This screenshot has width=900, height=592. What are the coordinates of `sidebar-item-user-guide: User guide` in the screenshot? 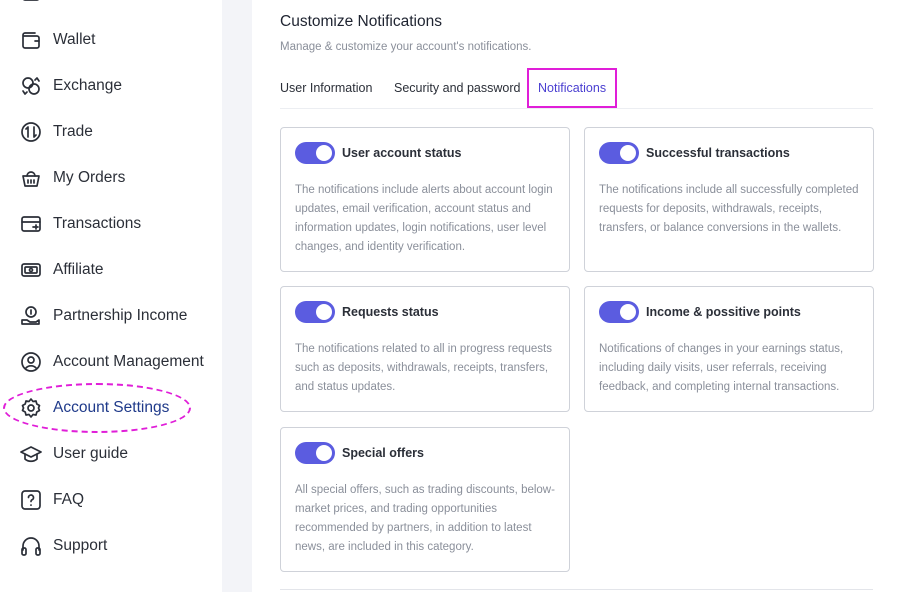 It's located at (74, 454).